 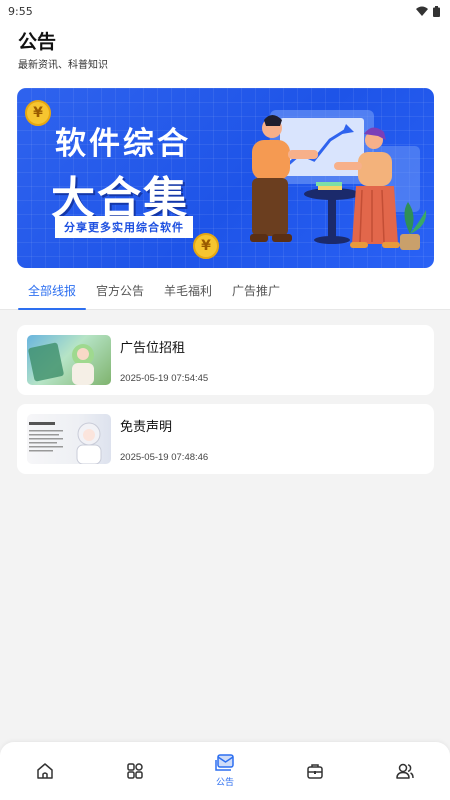 What do you see at coordinates (37, 42) in the screenshot?
I see `page-title: 公告` at bounding box center [37, 42].